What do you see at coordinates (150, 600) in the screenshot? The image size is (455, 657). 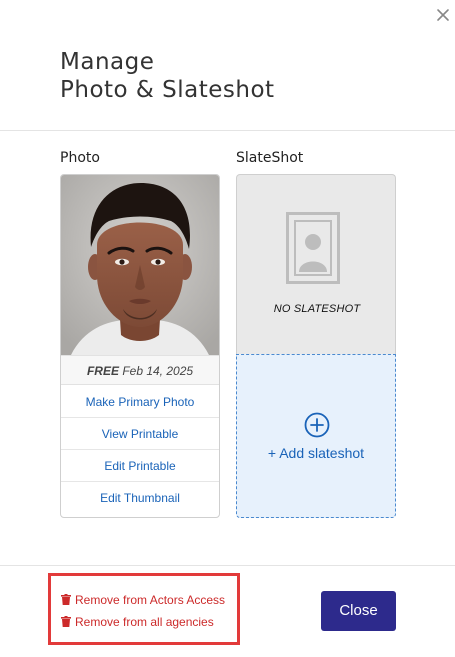 I see `remove-from-actors-access-label: Remove from Actors Access` at bounding box center [150, 600].